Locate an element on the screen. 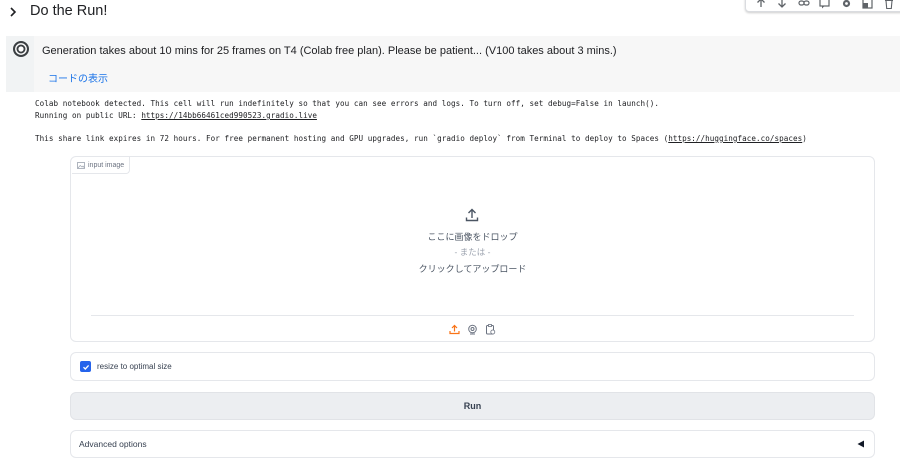  output-text: Running on public URL: is located at coordinates (88, 115).